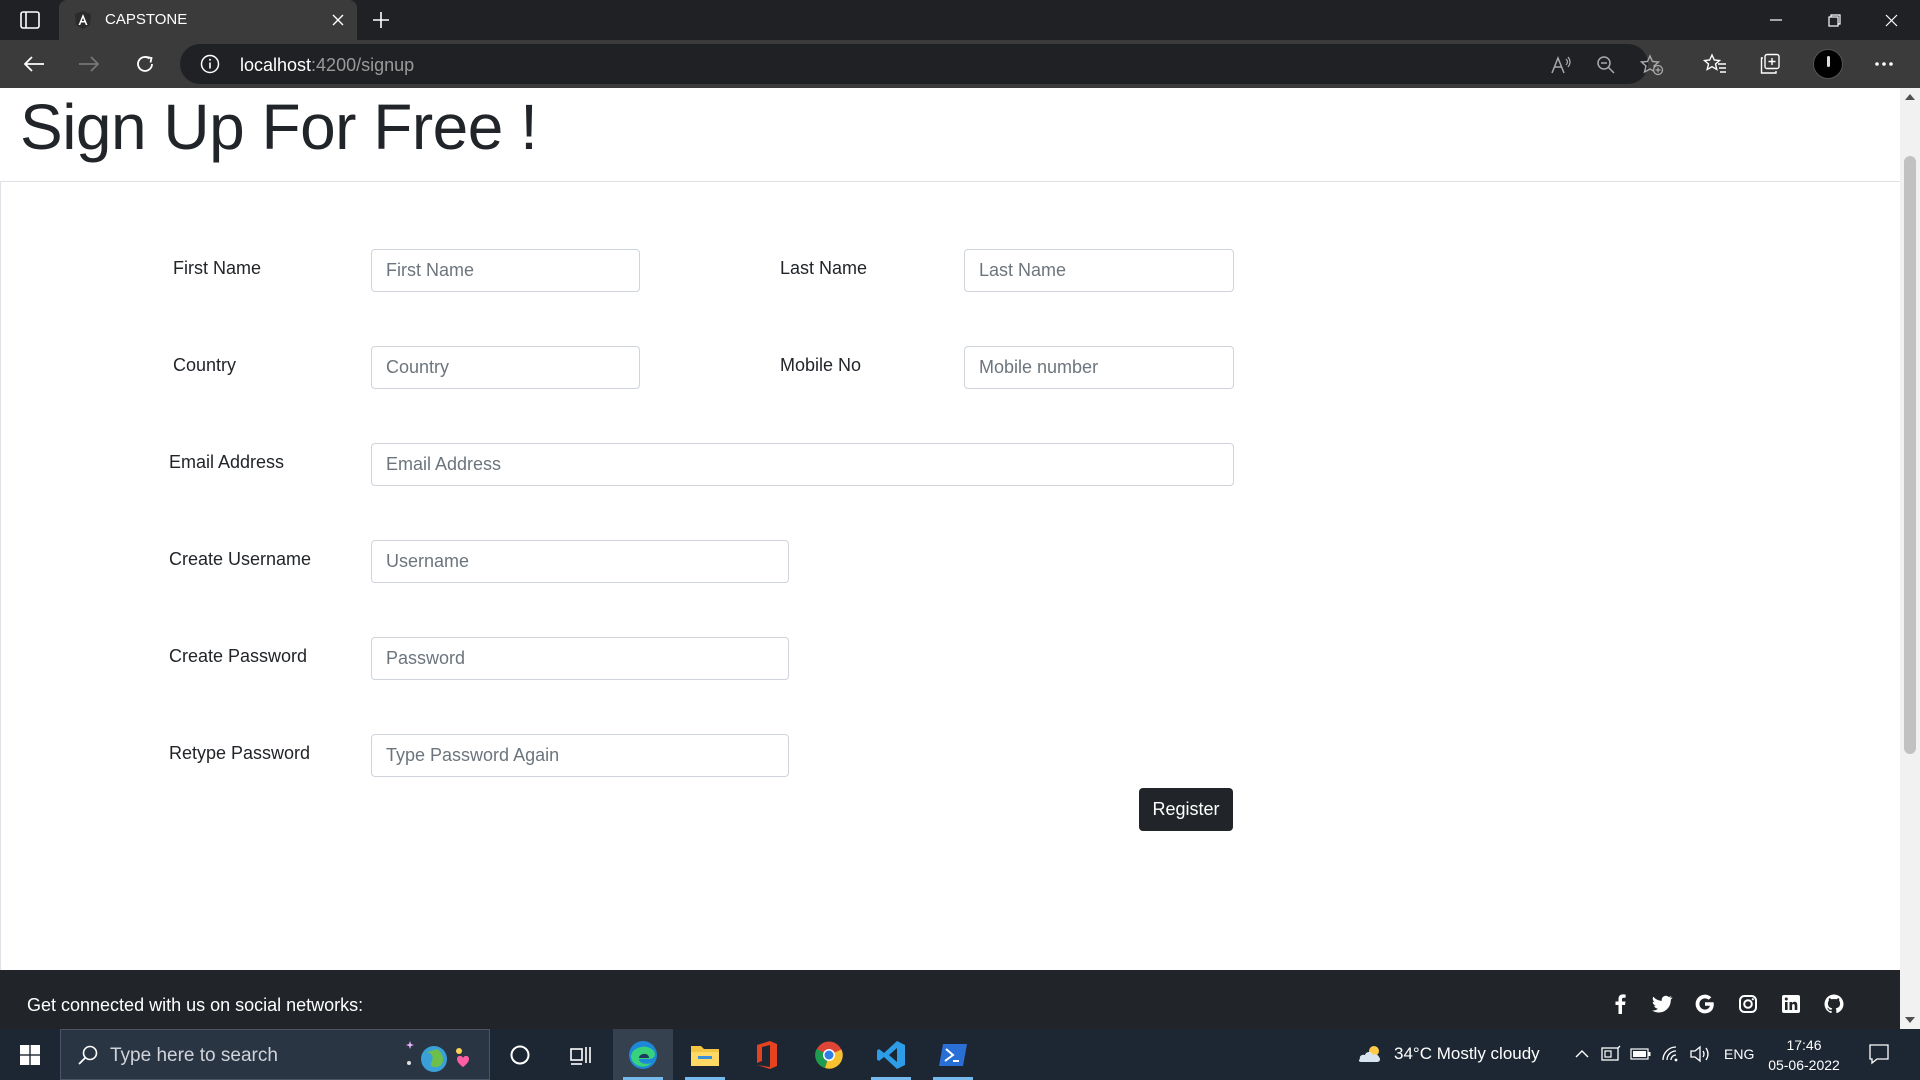 The width and height of the screenshot is (1920, 1080). What do you see at coordinates (1561, 65) in the screenshot?
I see `read-aloud-icon` at bounding box center [1561, 65].